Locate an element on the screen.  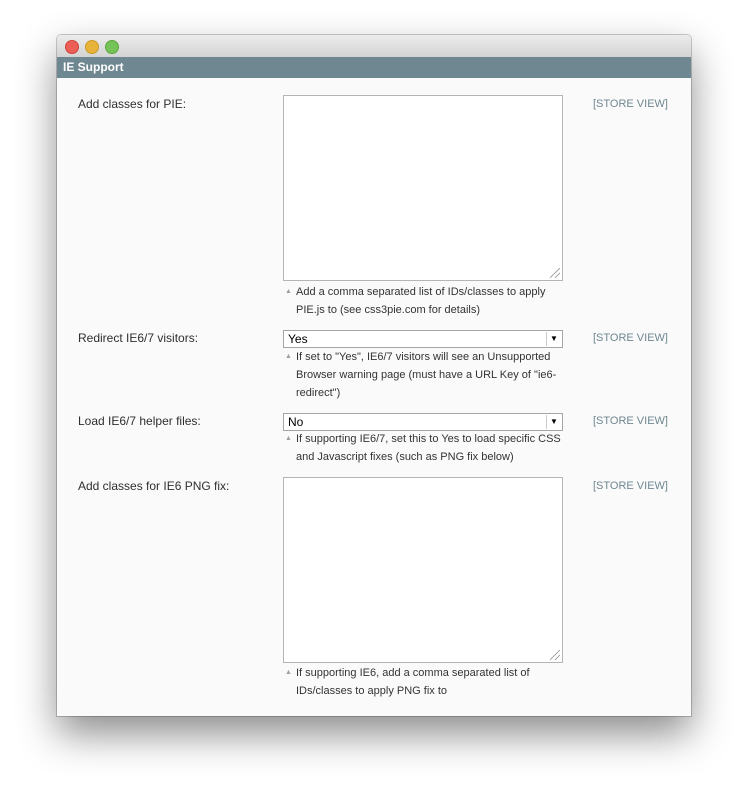
helper-files-value: No is located at coordinates (296, 422).